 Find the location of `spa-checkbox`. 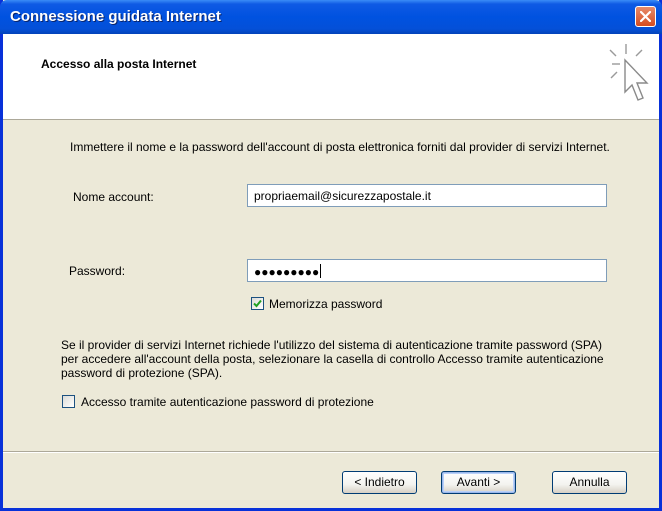

spa-checkbox is located at coordinates (68, 401).